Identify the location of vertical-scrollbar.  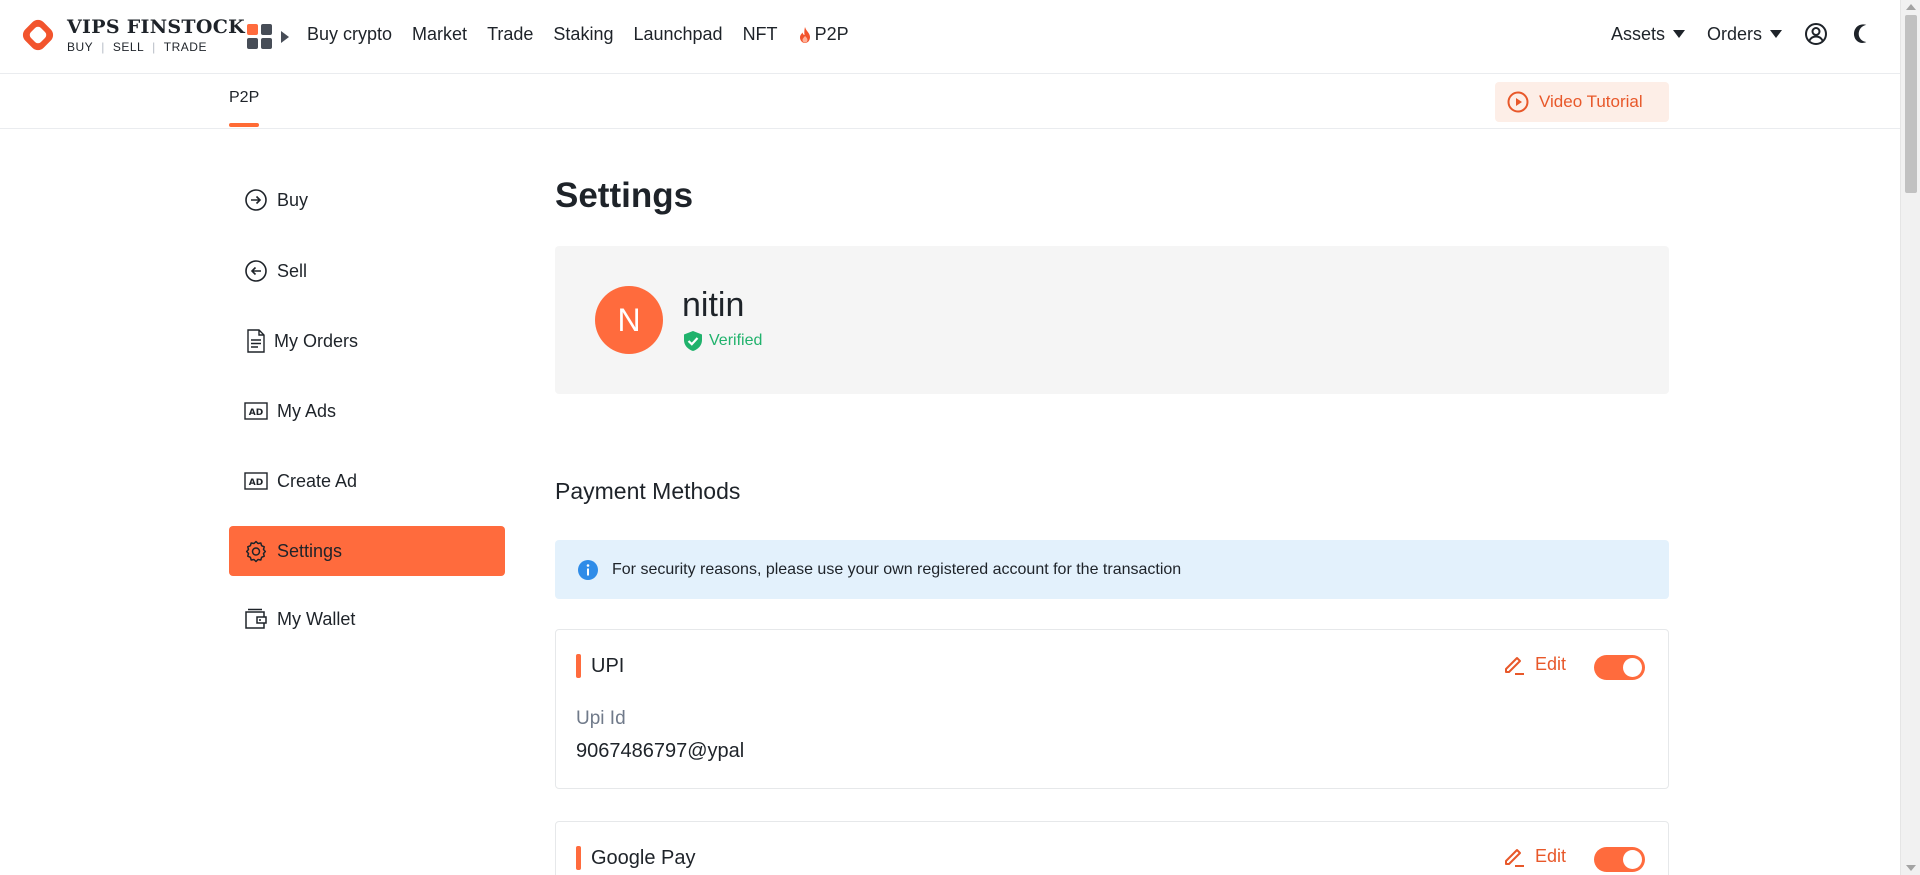
(1910, 437).